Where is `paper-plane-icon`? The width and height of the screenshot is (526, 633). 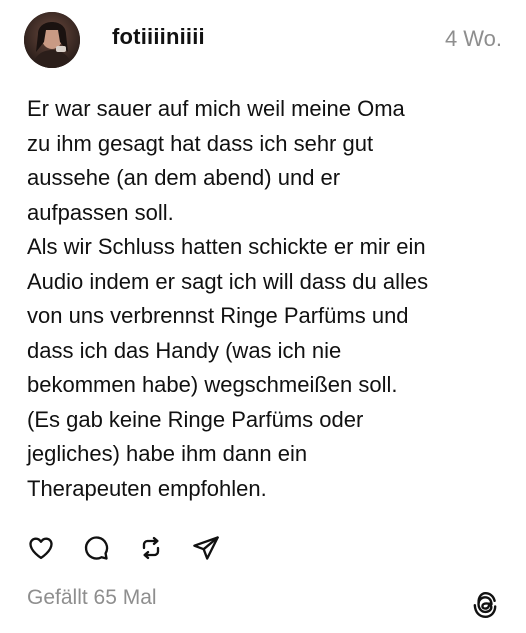 paper-plane-icon is located at coordinates (206, 548).